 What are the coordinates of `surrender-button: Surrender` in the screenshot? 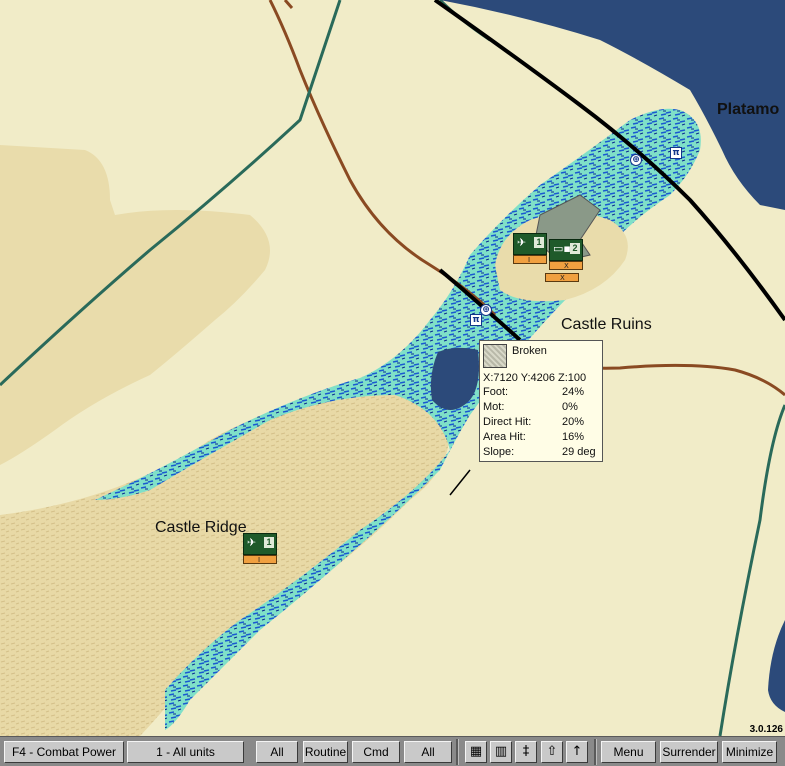 It's located at (689, 752).